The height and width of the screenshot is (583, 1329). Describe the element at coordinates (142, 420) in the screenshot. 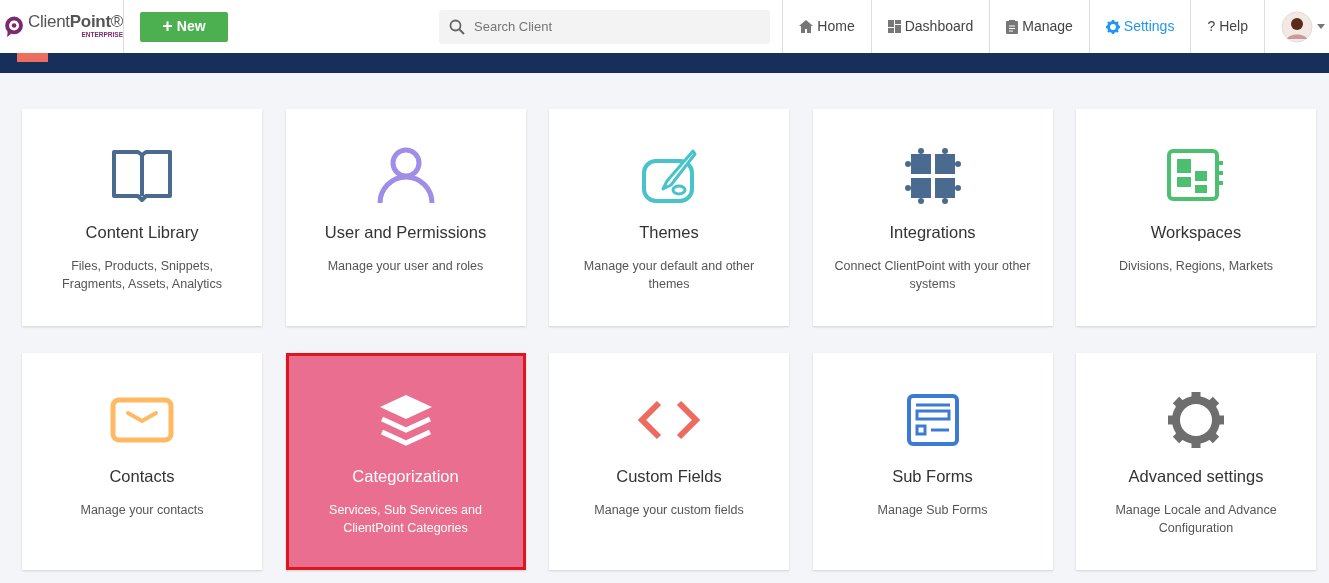

I see `envelope-icon` at that location.